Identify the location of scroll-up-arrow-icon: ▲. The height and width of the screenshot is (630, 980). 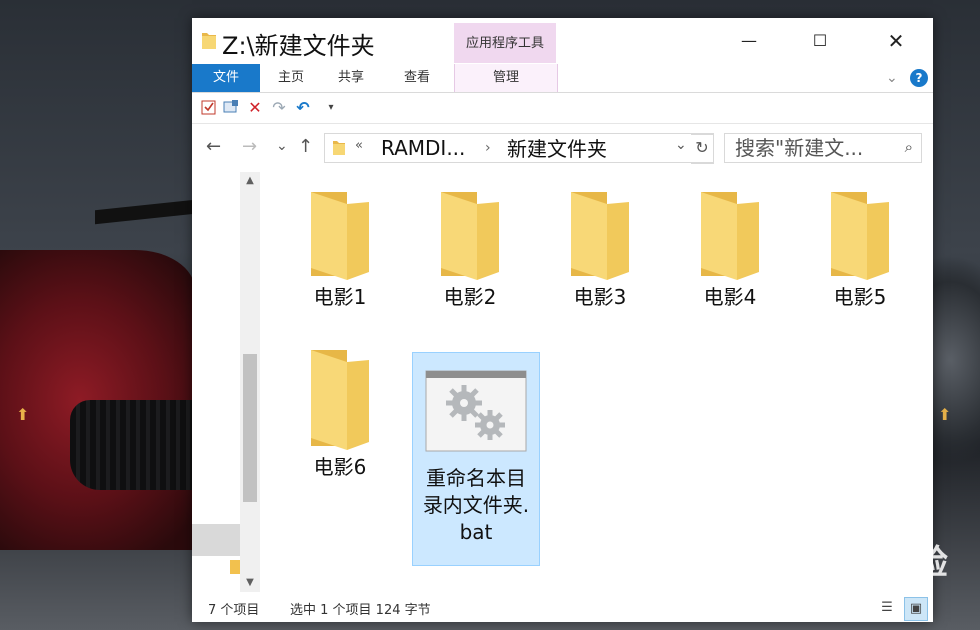
(250, 181).